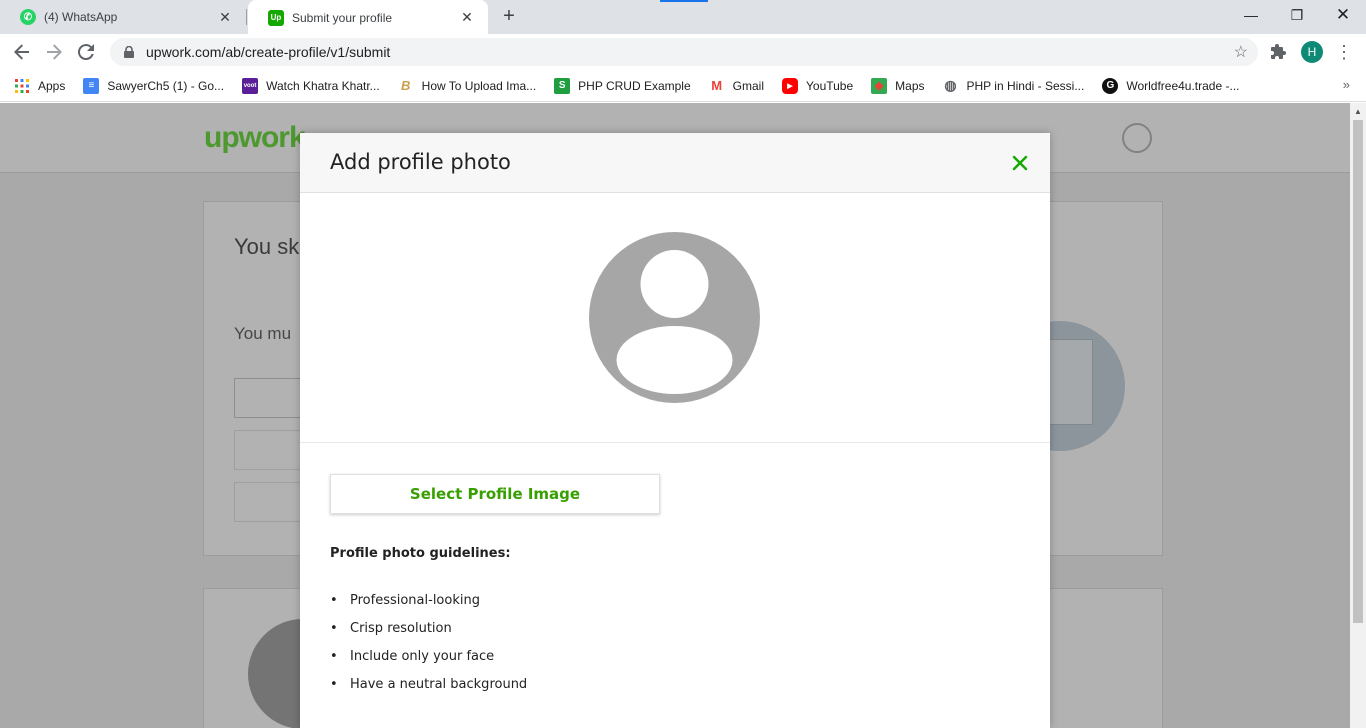  Describe the element at coordinates (495, 494) in the screenshot. I see `select-profile-image-button: Select Profile Image` at that location.